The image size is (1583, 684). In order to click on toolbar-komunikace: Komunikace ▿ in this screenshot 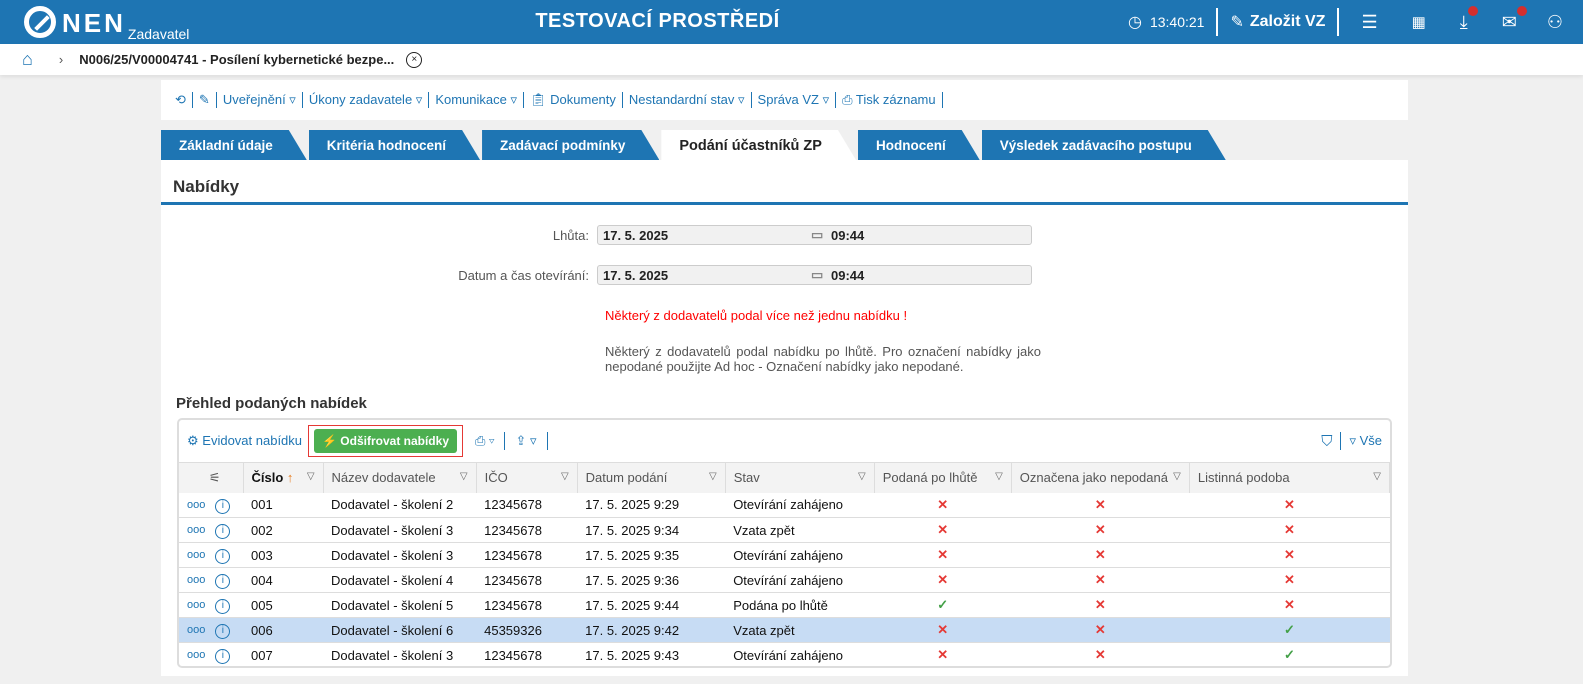, I will do `click(476, 100)`.